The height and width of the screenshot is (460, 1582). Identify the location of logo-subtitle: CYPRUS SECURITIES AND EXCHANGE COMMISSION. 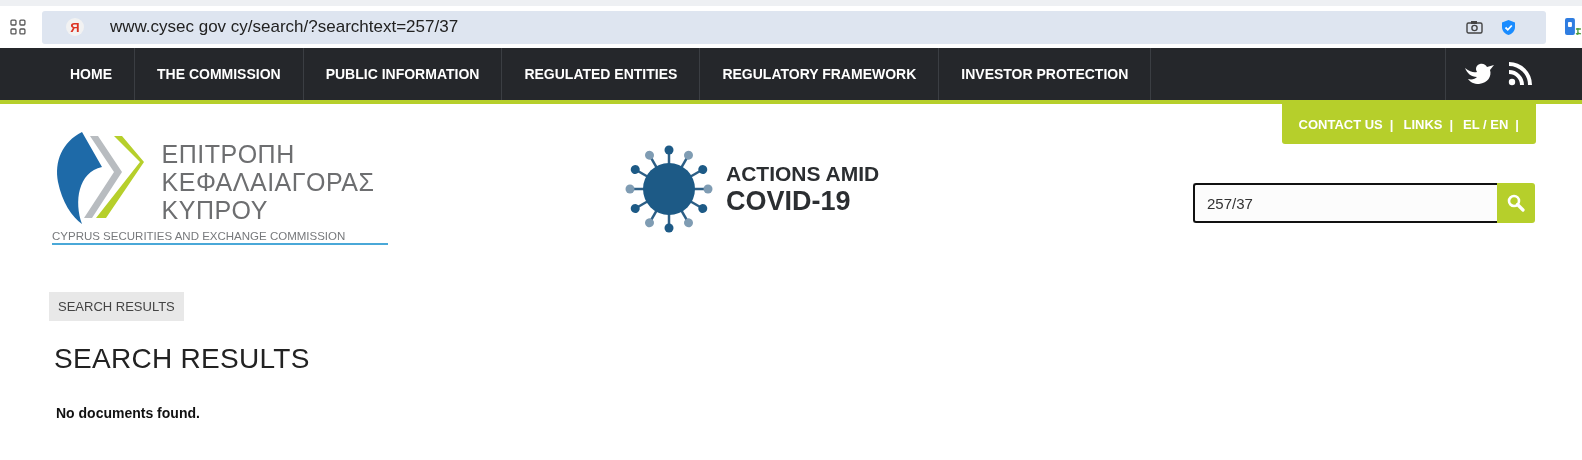
(220, 237).